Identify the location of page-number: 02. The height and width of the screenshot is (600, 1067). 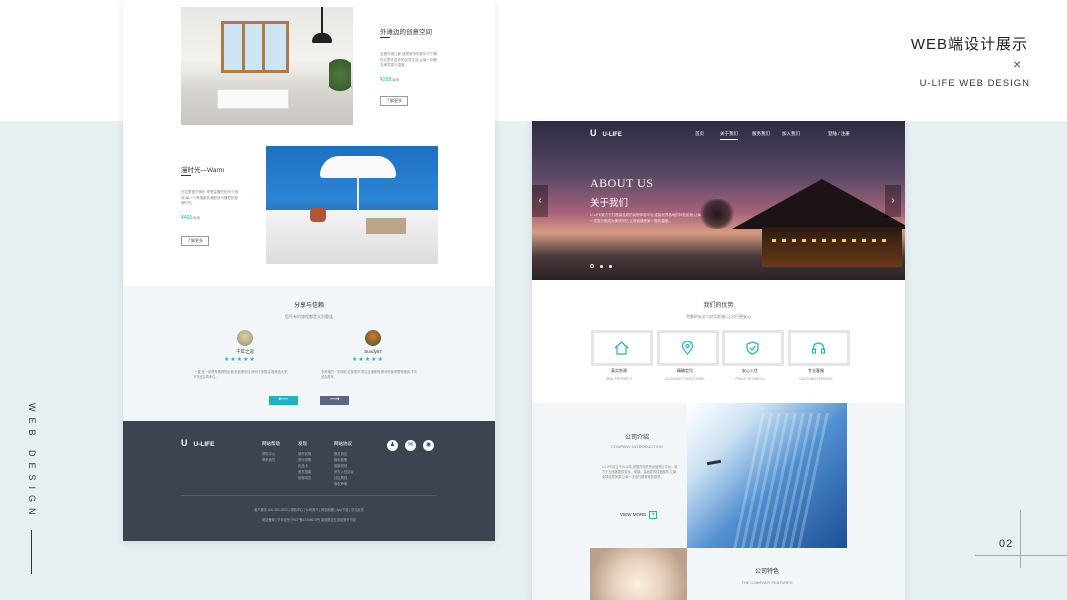
(1006, 544).